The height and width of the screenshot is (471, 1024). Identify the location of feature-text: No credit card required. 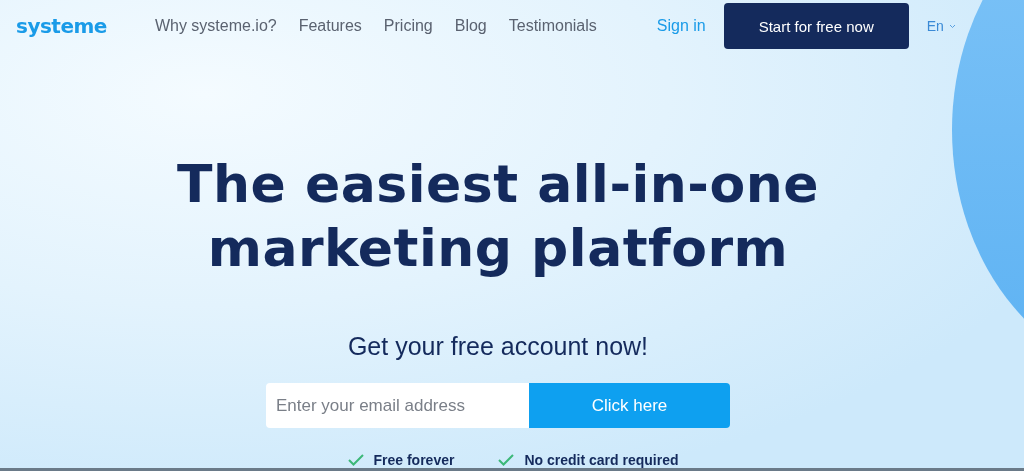
(601, 460).